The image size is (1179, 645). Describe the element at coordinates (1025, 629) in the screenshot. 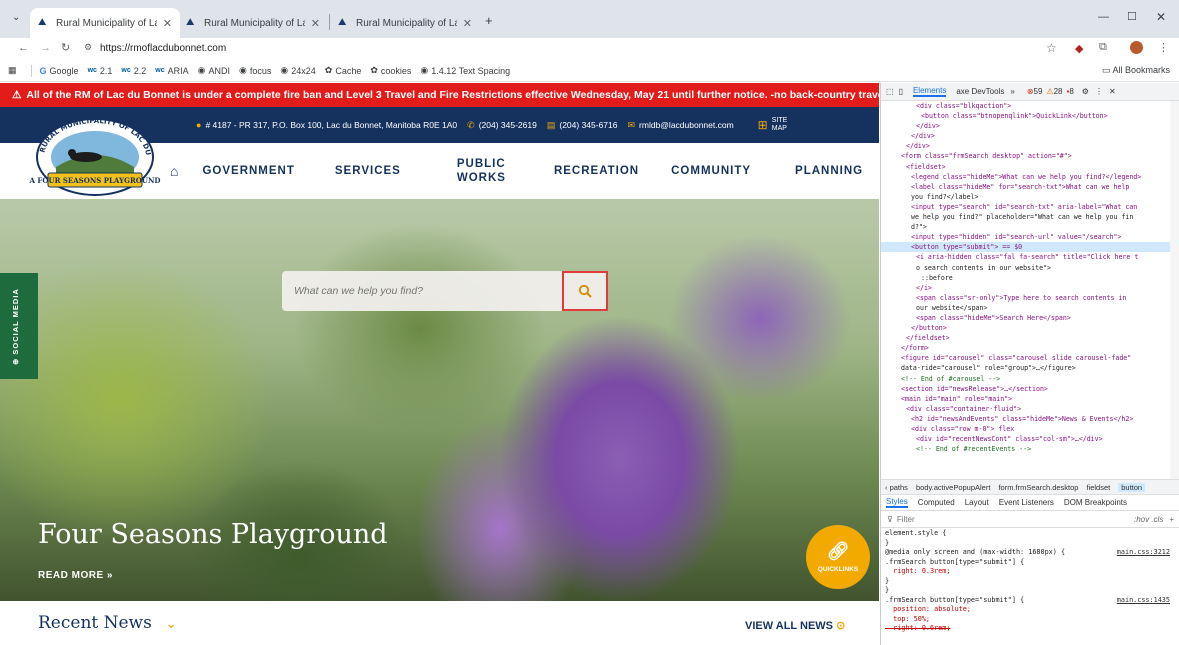

I see `style-rule-line: right: 0.6rem;` at that location.